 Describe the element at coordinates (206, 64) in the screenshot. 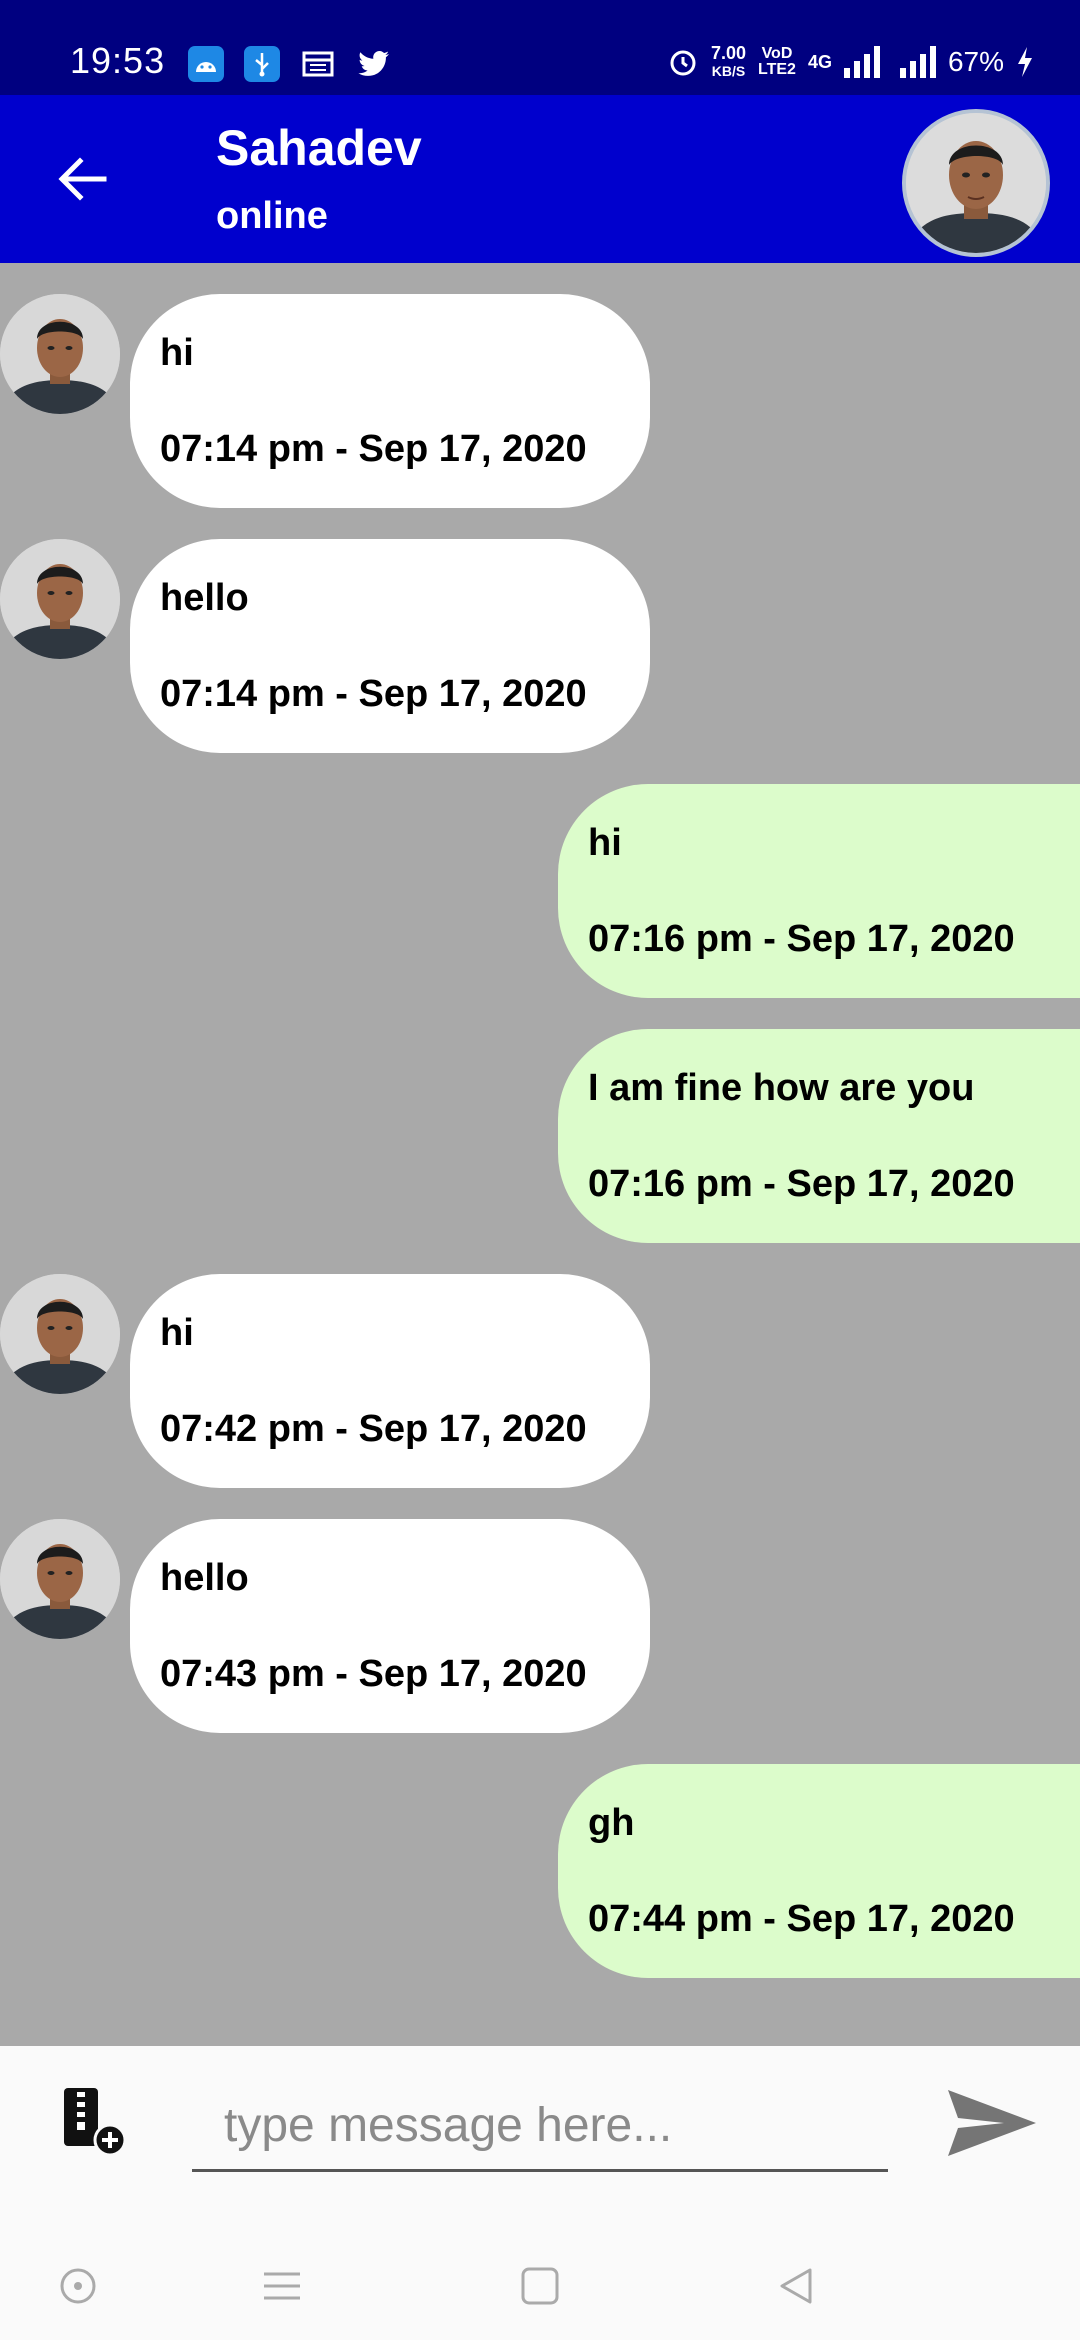

I see `android-icon` at that location.